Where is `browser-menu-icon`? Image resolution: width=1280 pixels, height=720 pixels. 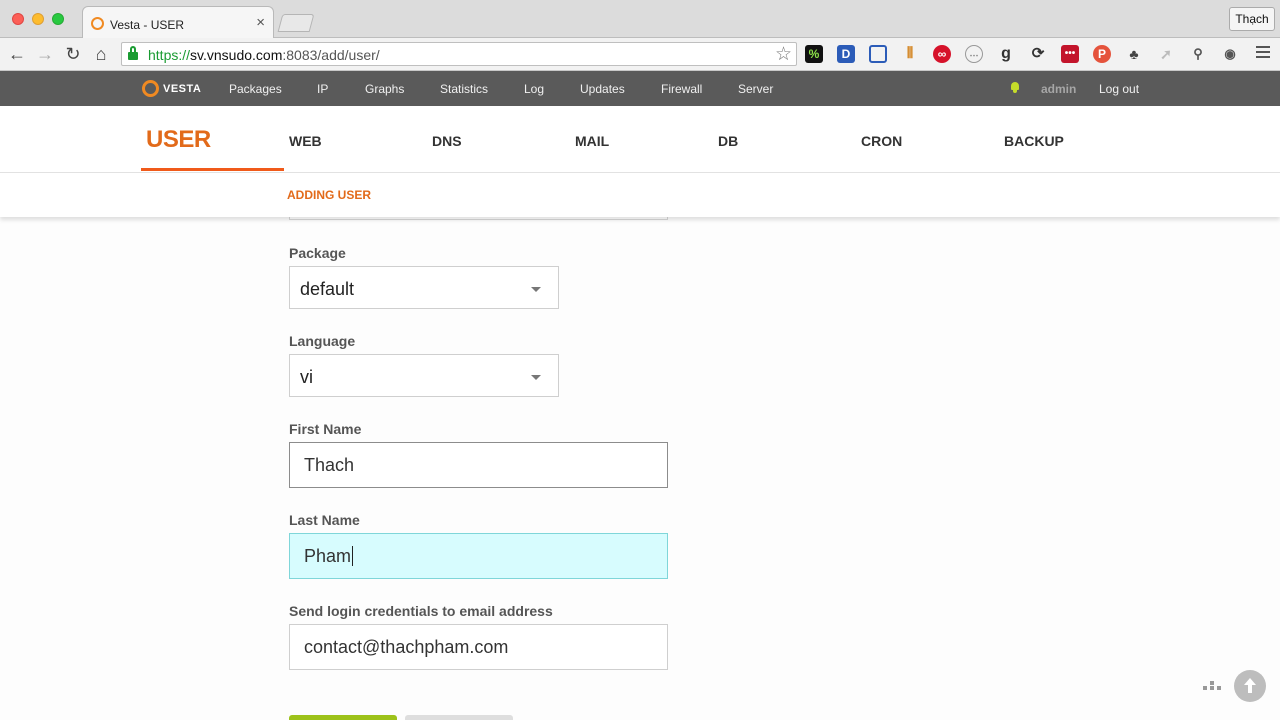
browser-menu-icon is located at coordinates (1263, 52).